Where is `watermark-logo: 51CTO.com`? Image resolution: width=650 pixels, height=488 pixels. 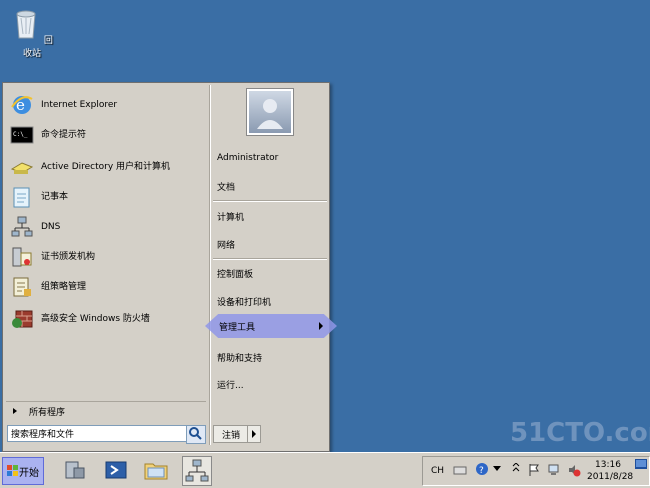
watermark-logo: 51CTO.com is located at coordinates (580, 433).